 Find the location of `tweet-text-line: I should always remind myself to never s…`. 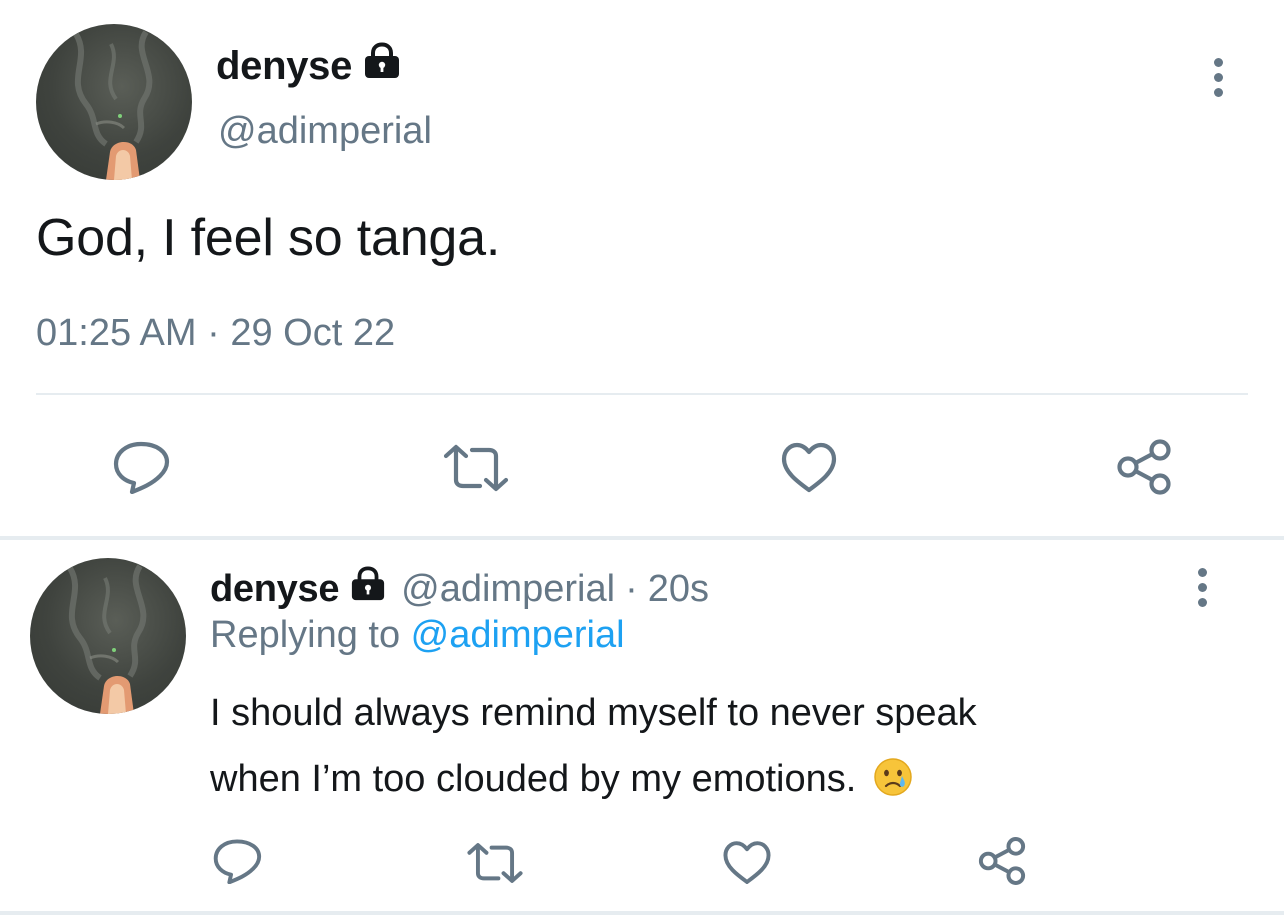

tweet-text-line: I should always remind myself to never s… is located at coordinates (593, 713).